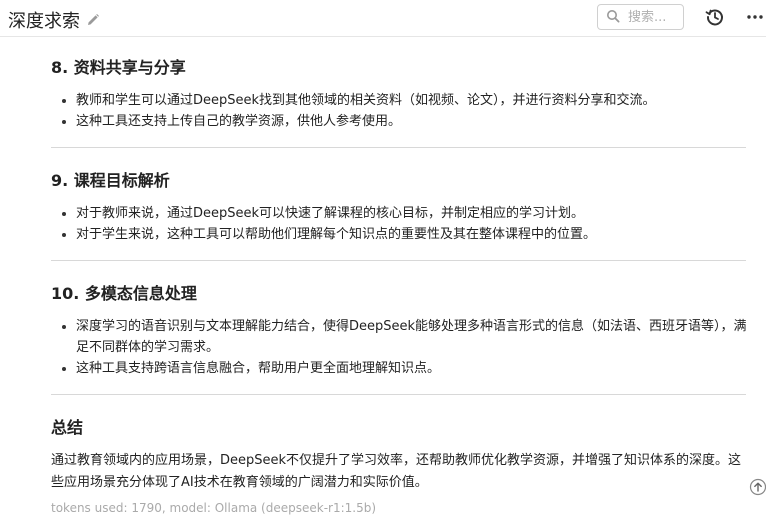  Describe the element at coordinates (403, 368) in the screenshot. I see `list-item: 这种工具支持跨语言信息融合，帮助用户更全面地理解知识点。` at that location.